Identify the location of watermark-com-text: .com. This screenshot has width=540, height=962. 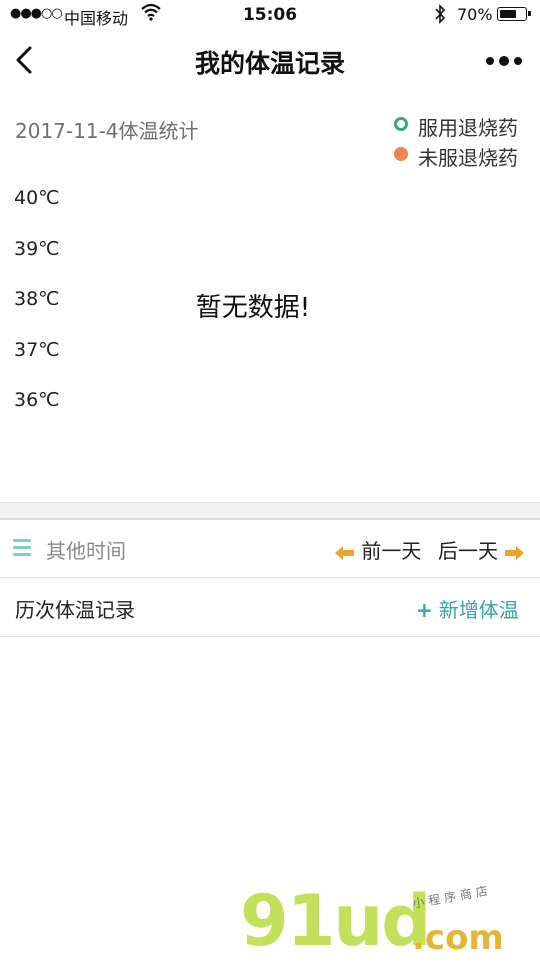
(458, 938).